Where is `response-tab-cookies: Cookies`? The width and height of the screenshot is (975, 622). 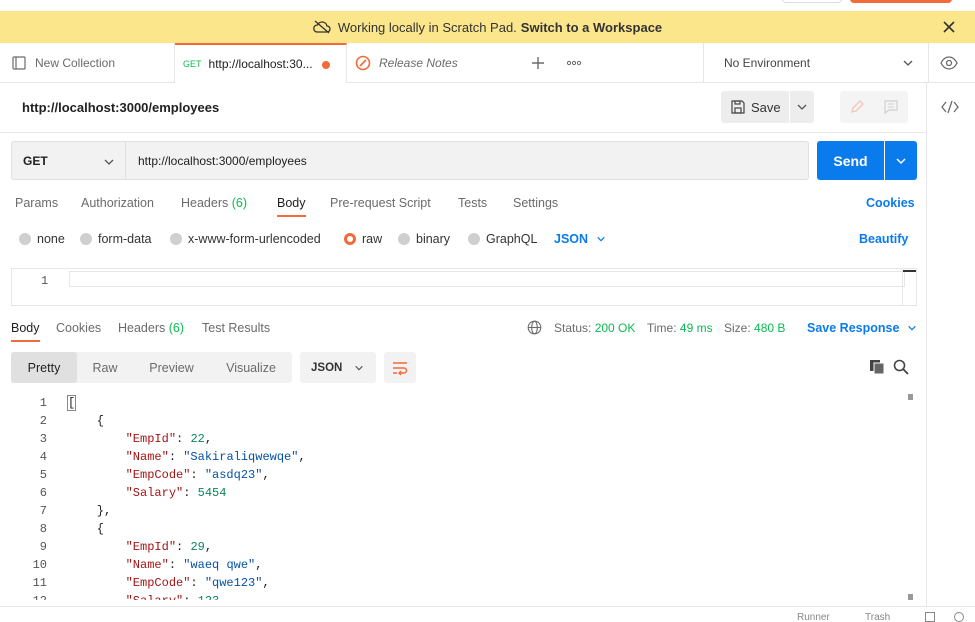 response-tab-cookies: Cookies is located at coordinates (78, 328).